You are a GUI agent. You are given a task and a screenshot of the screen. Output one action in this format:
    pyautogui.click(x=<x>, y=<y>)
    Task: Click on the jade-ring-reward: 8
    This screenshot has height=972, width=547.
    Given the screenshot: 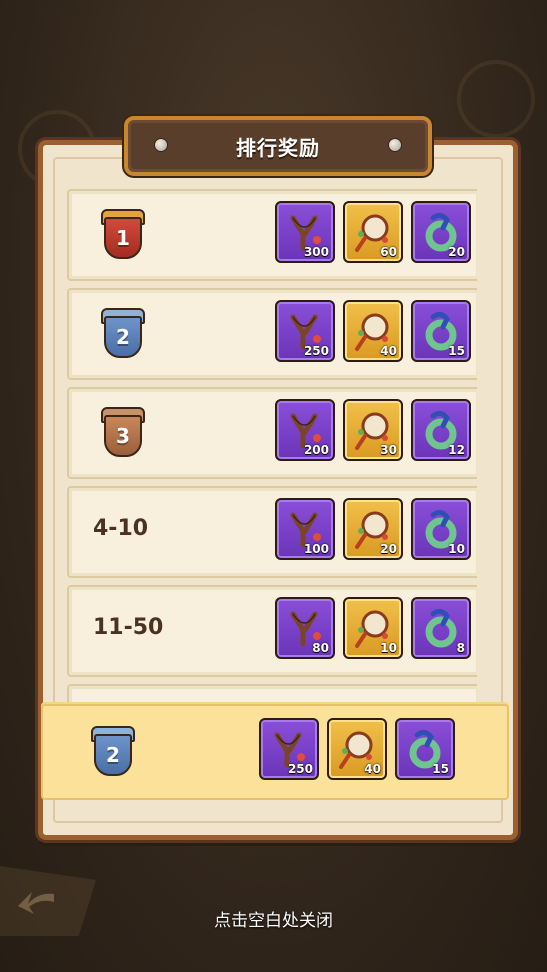 What is the action you would take?
    pyautogui.click(x=441, y=628)
    